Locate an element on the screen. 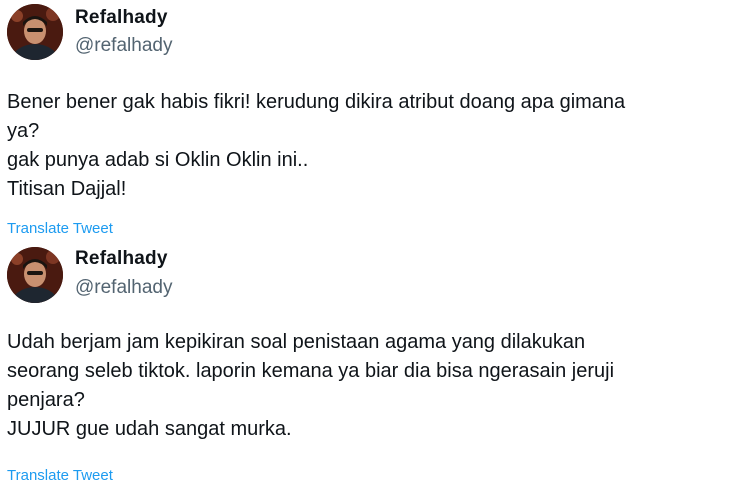 The width and height of the screenshot is (745, 489). tweet-text-line: Titisan Dajjal! is located at coordinates (67, 189).